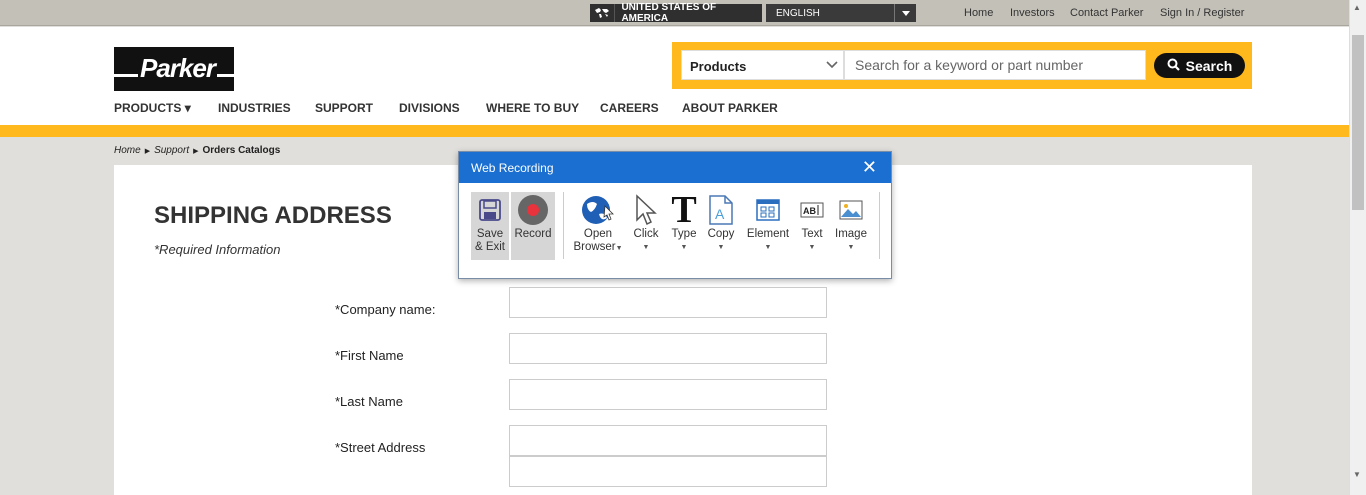  I want to click on page-title: SHIPPING ADDRESS, so click(273, 215).